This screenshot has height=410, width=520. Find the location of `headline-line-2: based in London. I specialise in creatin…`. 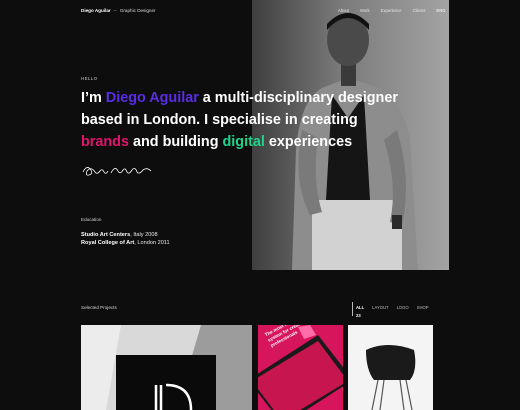

headline-line-2: based in London. I specialise in creatin… is located at coordinates (219, 120).